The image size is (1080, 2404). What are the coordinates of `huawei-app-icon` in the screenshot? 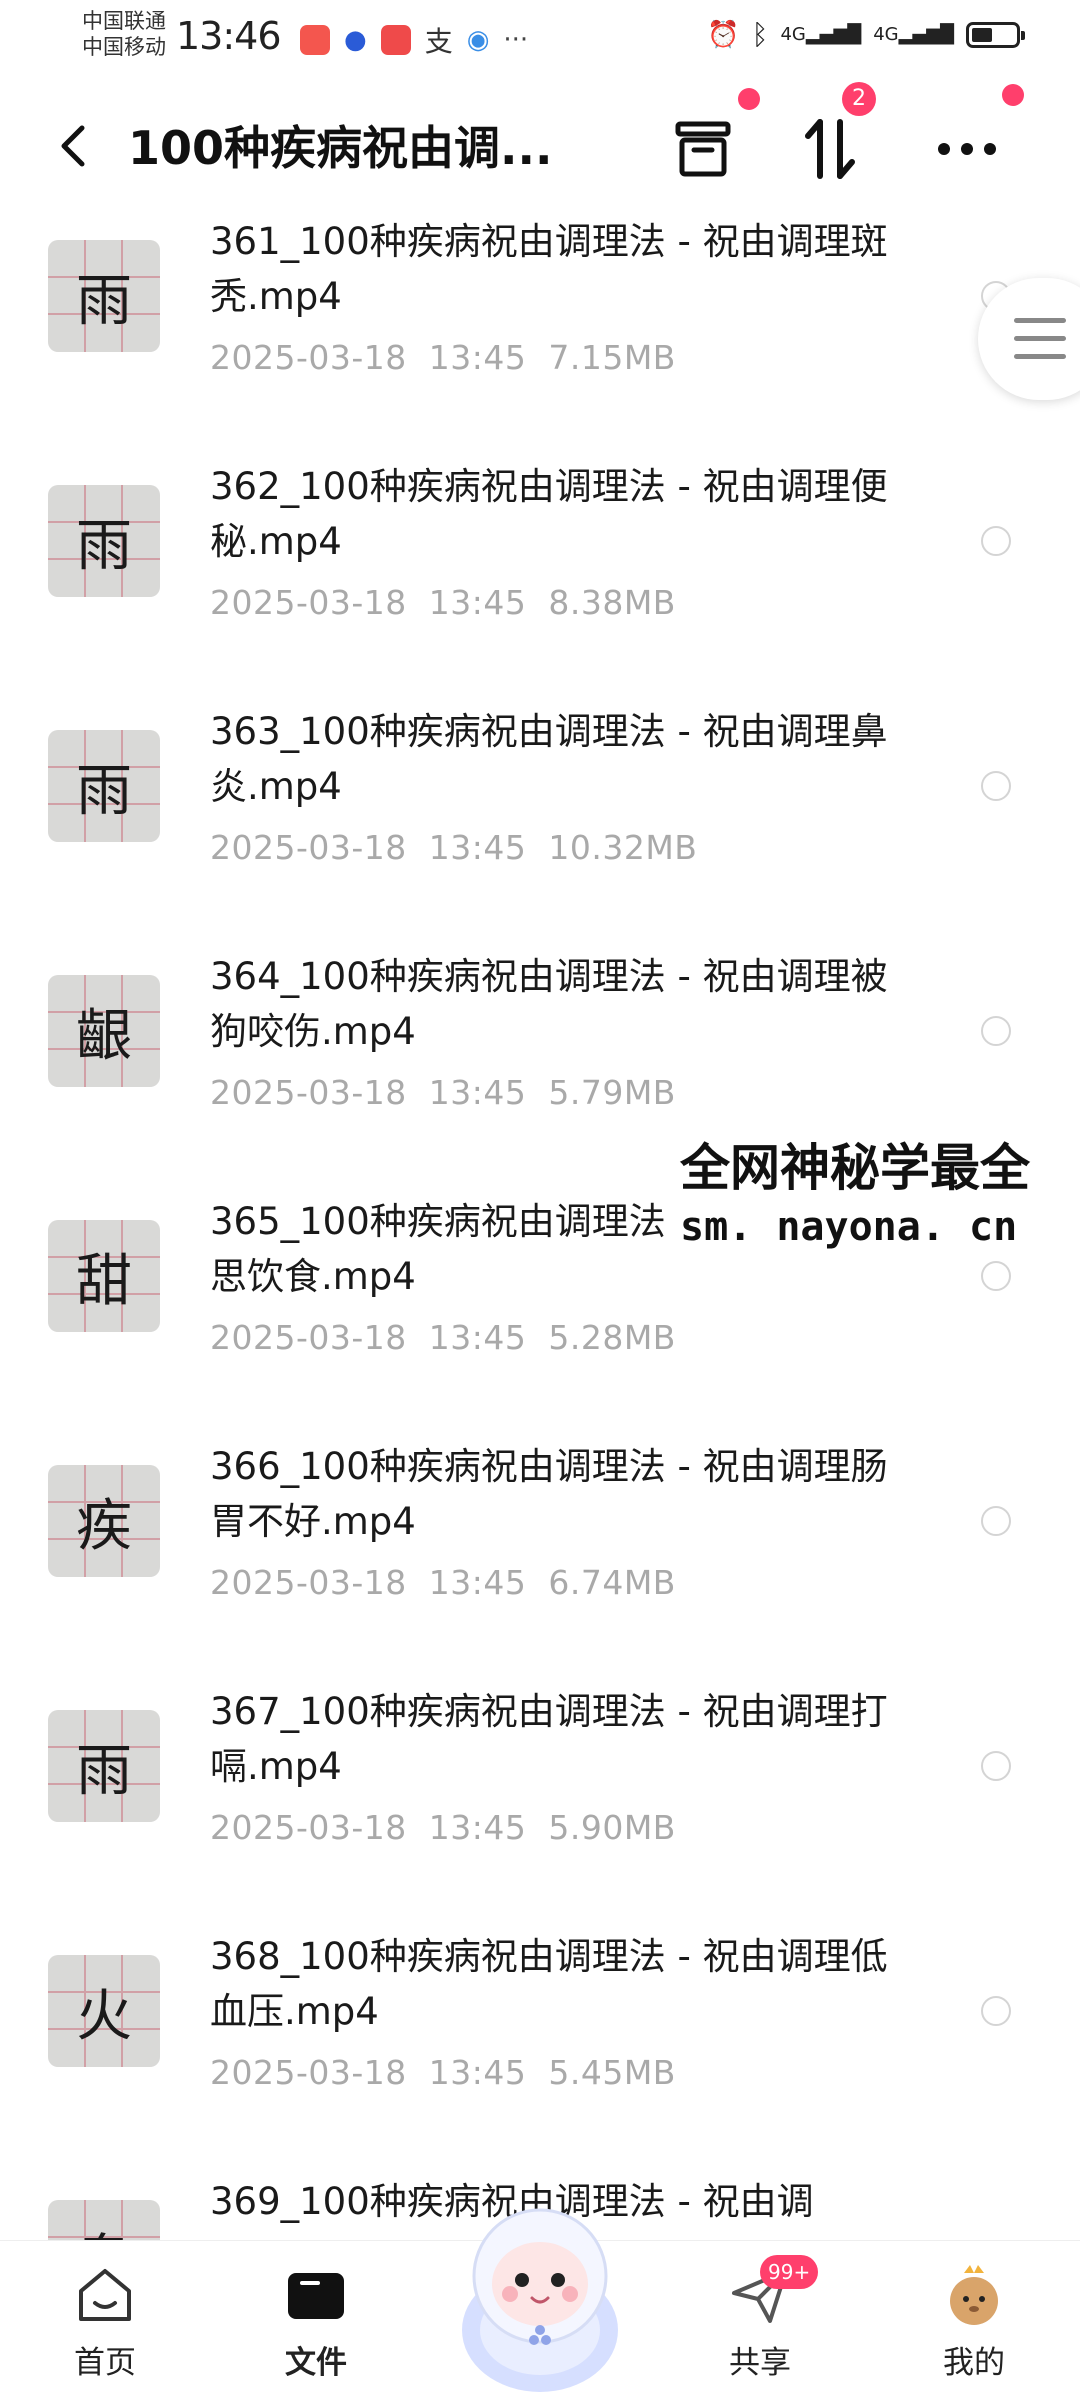 It's located at (315, 40).